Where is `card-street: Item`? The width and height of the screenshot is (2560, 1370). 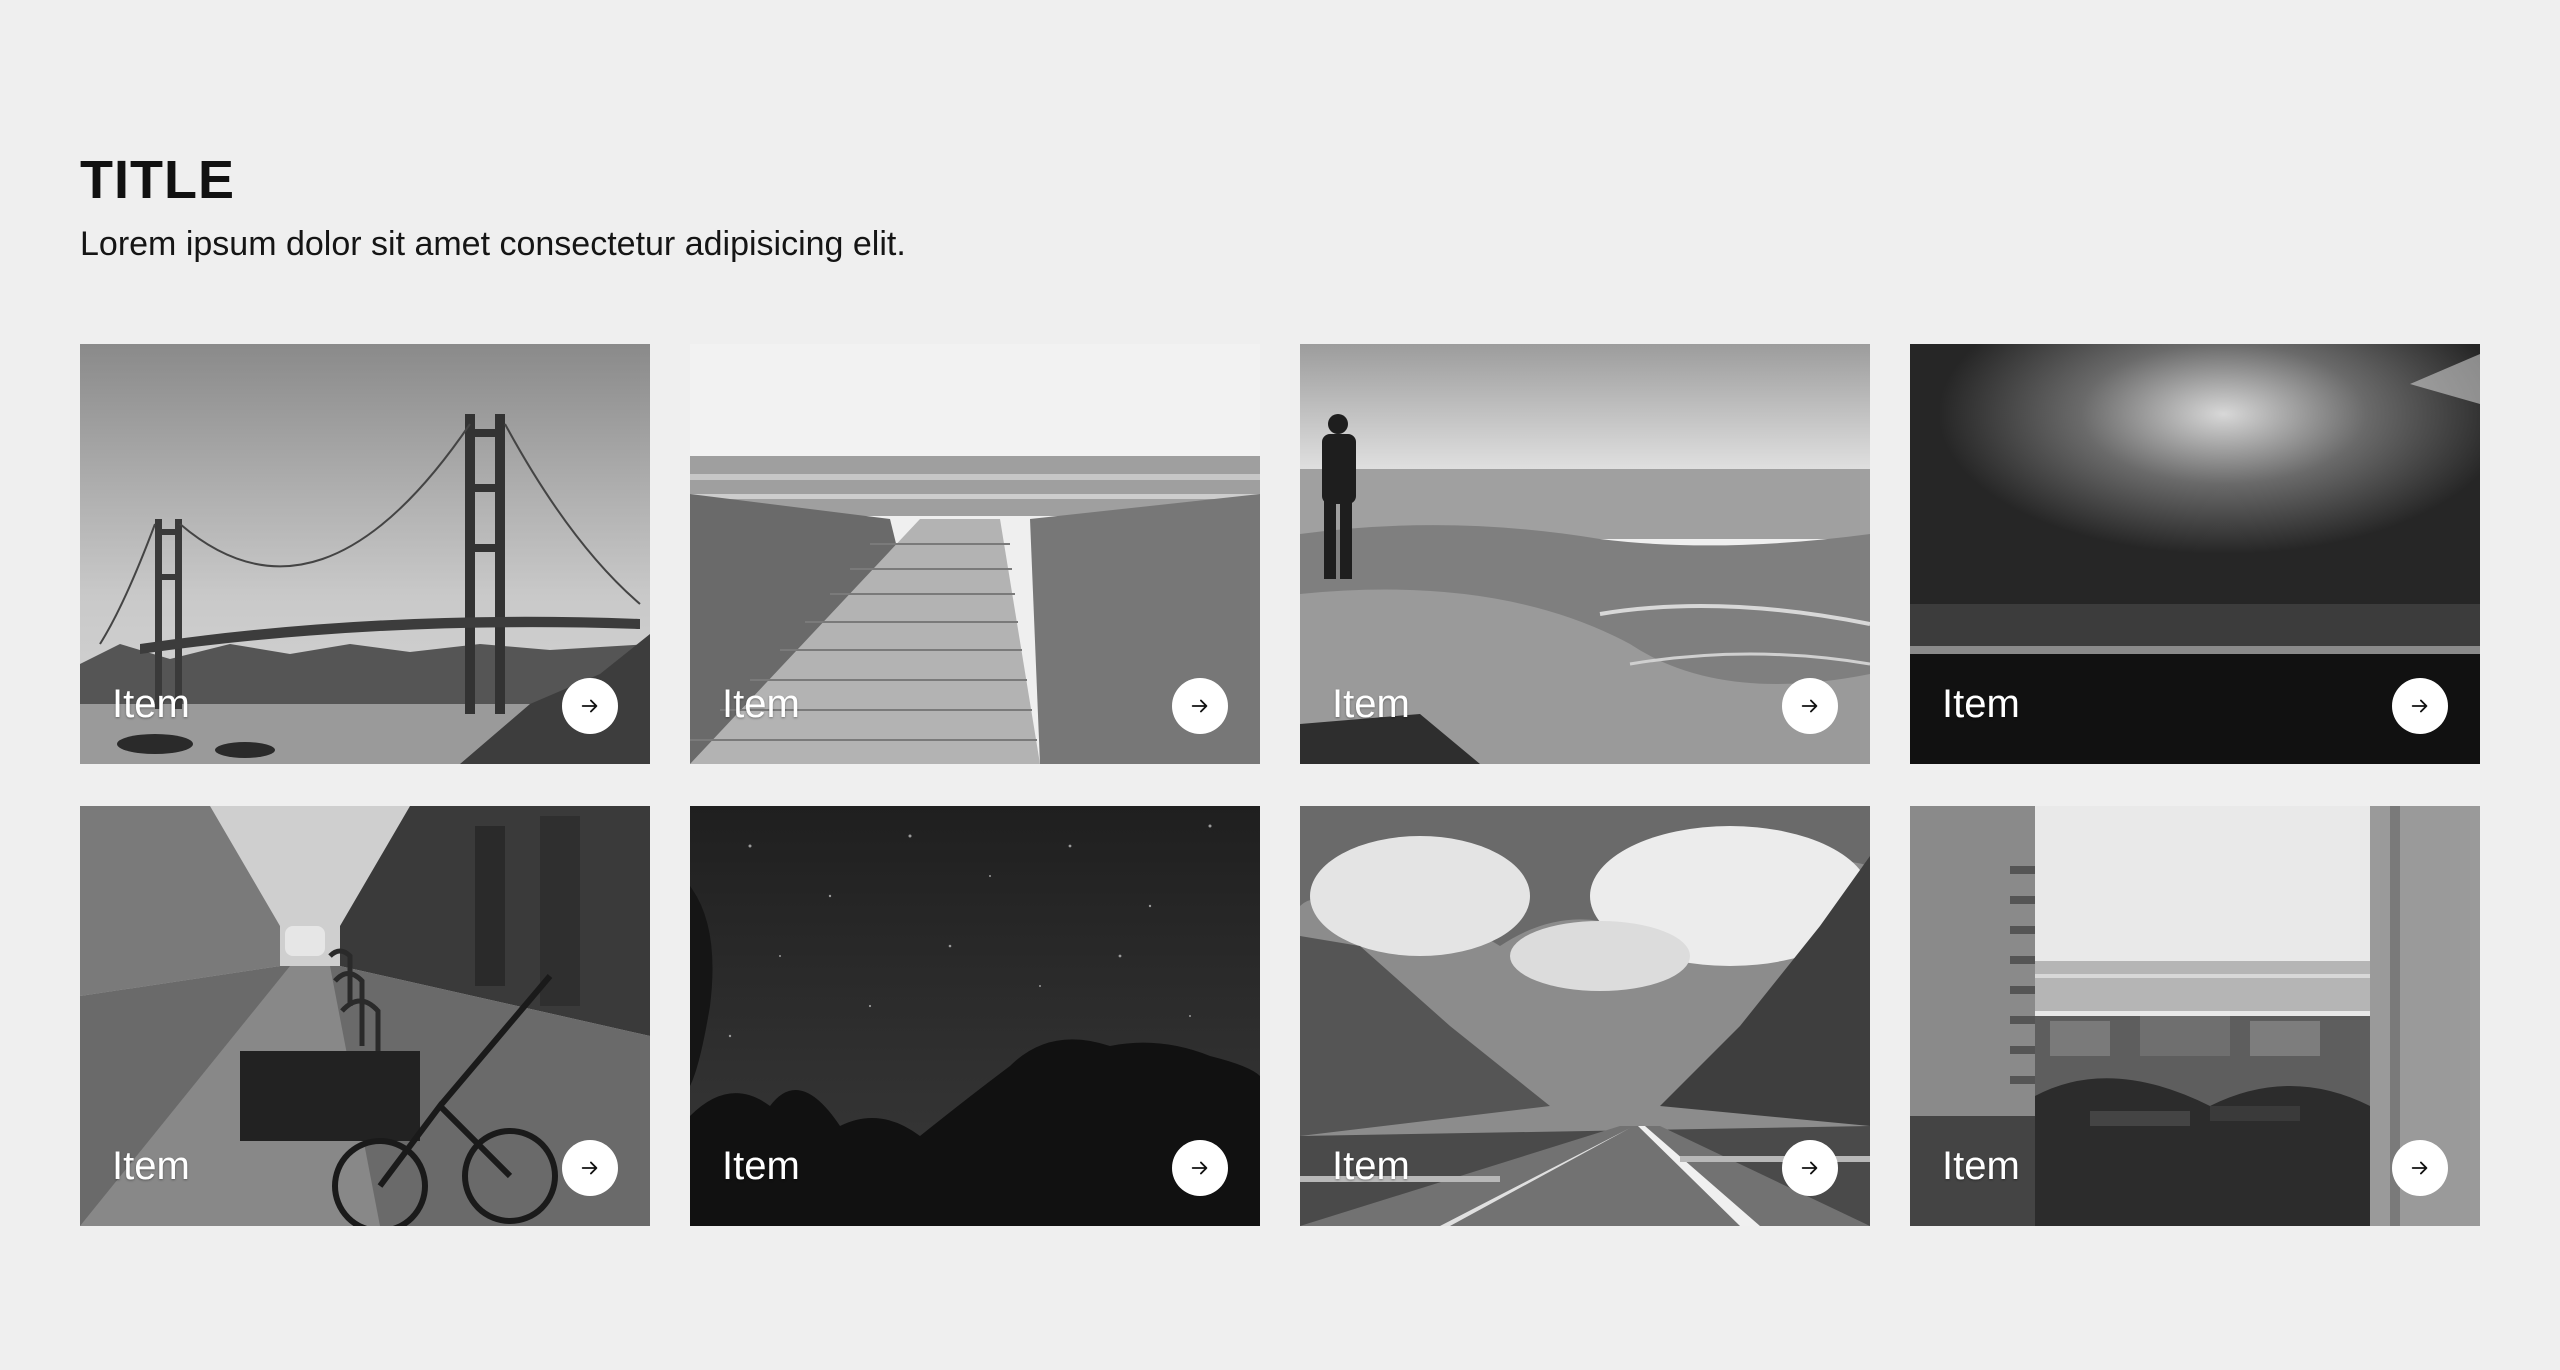
card-street: Item is located at coordinates (365, 1016).